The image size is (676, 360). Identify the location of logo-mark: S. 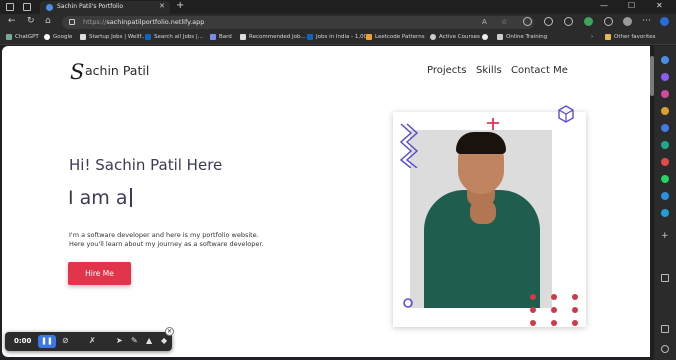
(77, 72).